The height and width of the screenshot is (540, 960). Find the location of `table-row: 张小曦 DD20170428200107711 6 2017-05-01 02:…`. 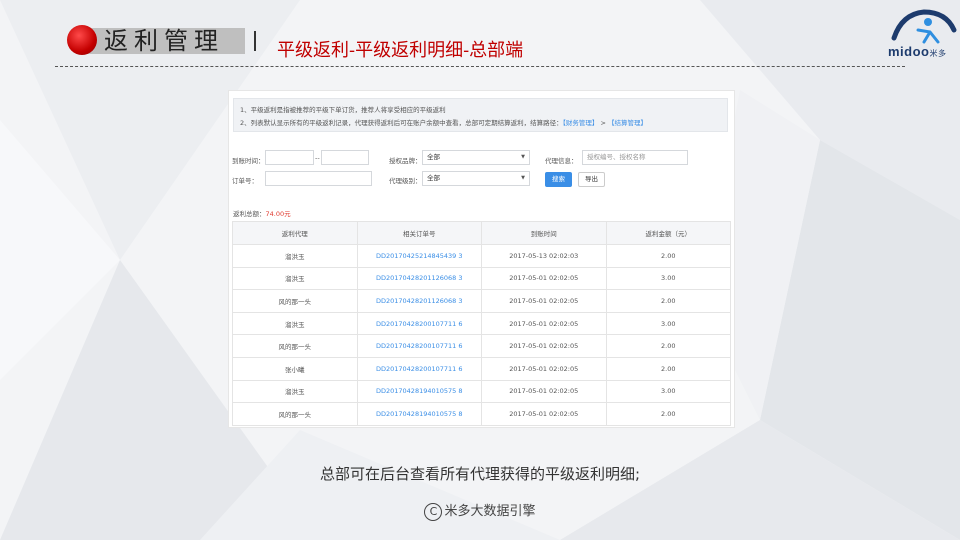

table-row: 张小曦 DD20170428200107711 6 2017-05-01 02:… is located at coordinates (481, 368).